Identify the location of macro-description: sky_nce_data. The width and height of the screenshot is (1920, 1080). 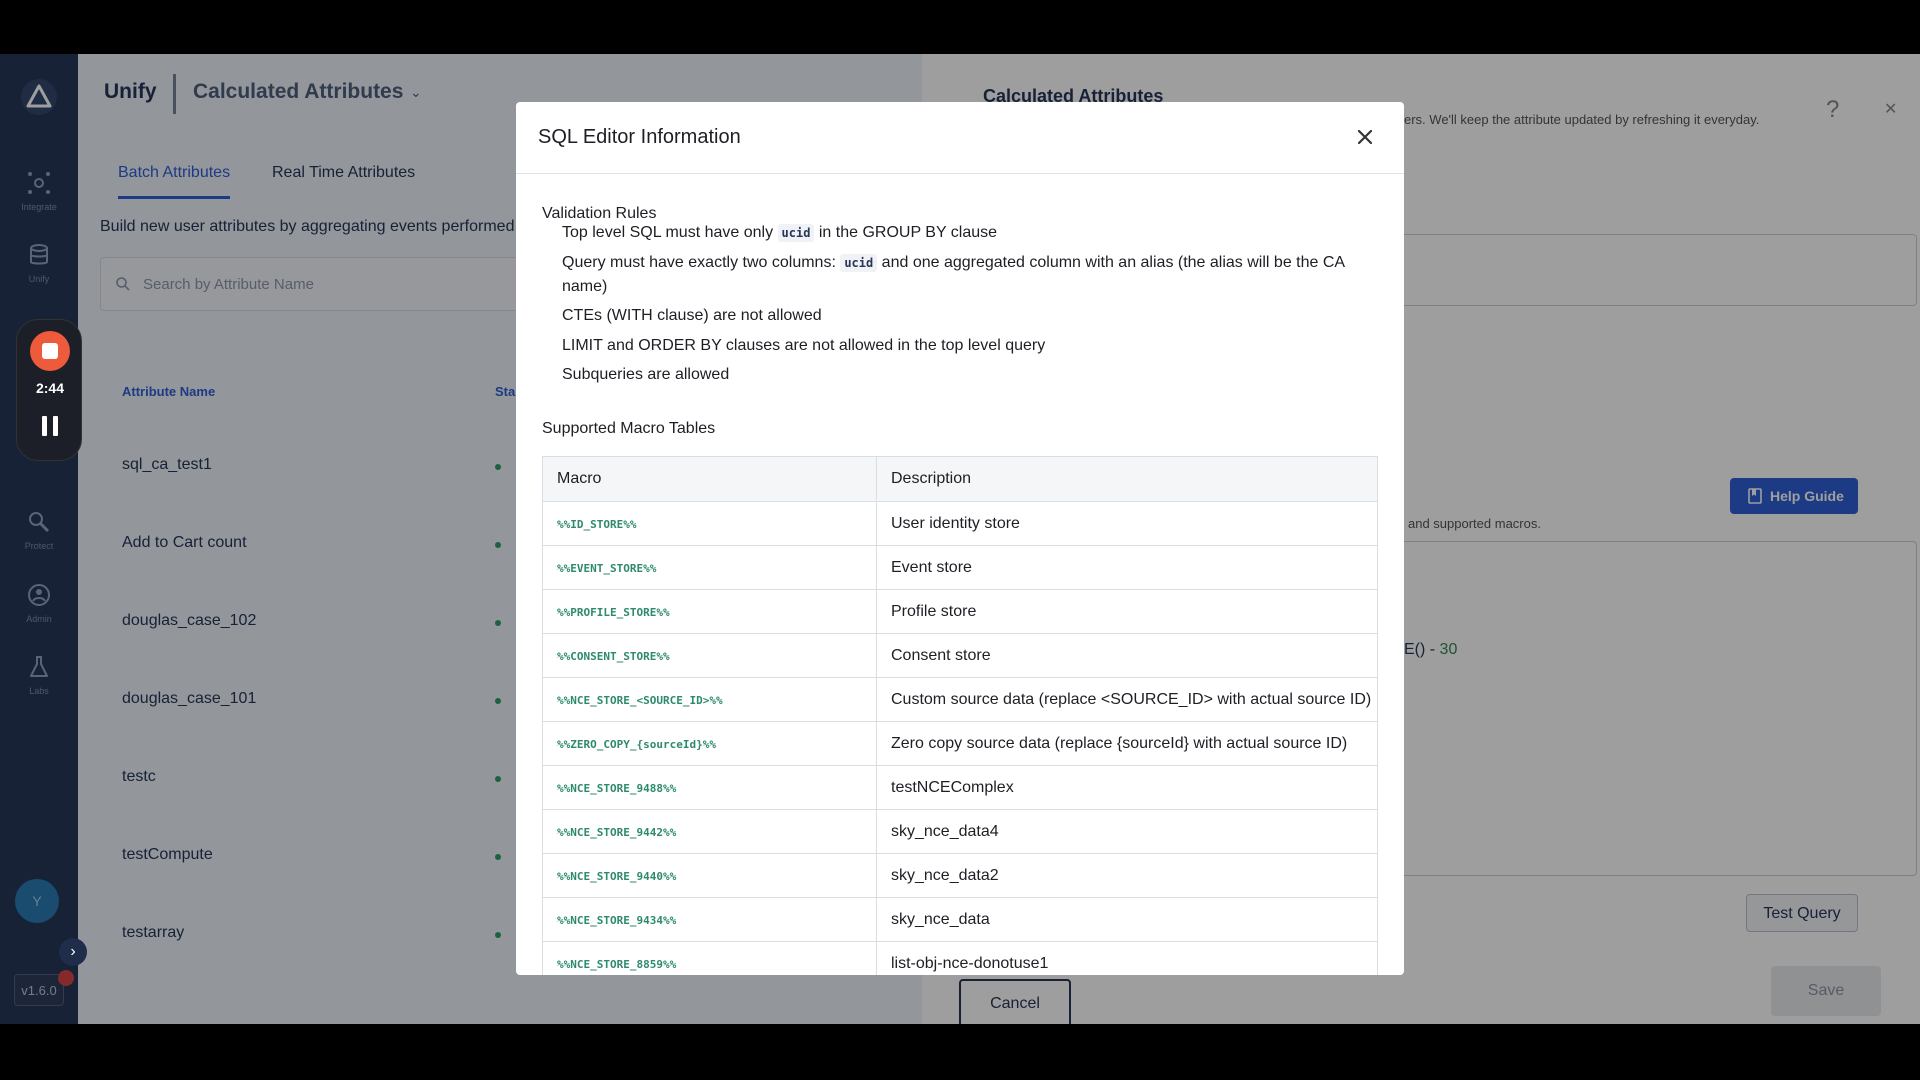
(940, 919).